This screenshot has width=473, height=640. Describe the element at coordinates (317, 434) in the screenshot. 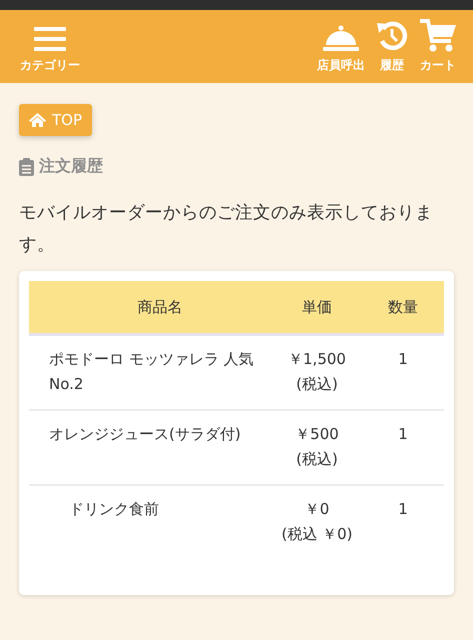

I see `price-text: ￥500` at that location.